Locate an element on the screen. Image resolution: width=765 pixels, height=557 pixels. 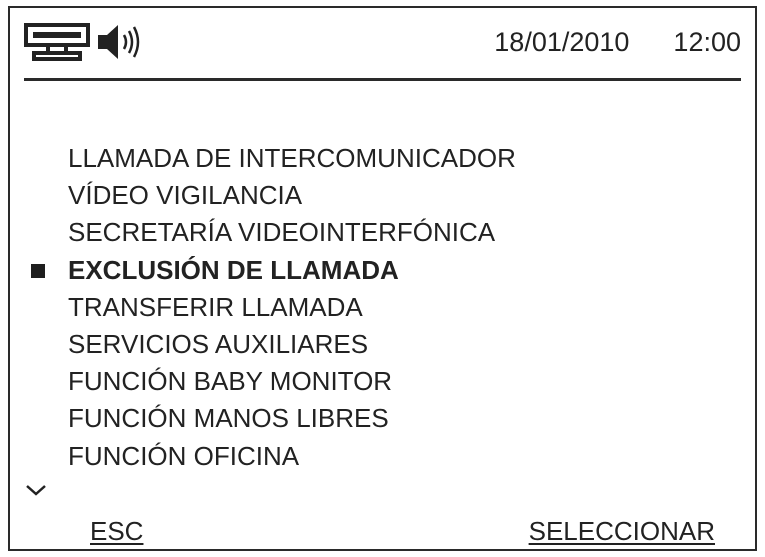
menu-item-baby-monitor: FUNCIÓN BABY MONITOR is located at coordinates (292, 381).